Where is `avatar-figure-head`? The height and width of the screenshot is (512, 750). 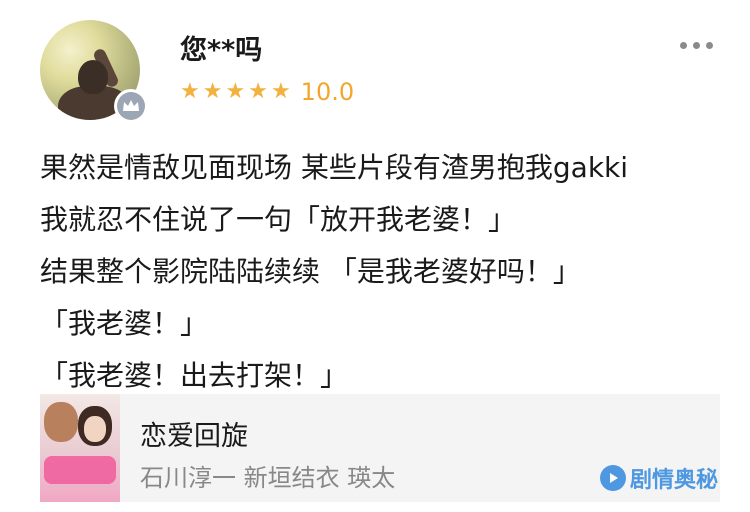 avatar-figure-head is located at coordinates (93, 77).